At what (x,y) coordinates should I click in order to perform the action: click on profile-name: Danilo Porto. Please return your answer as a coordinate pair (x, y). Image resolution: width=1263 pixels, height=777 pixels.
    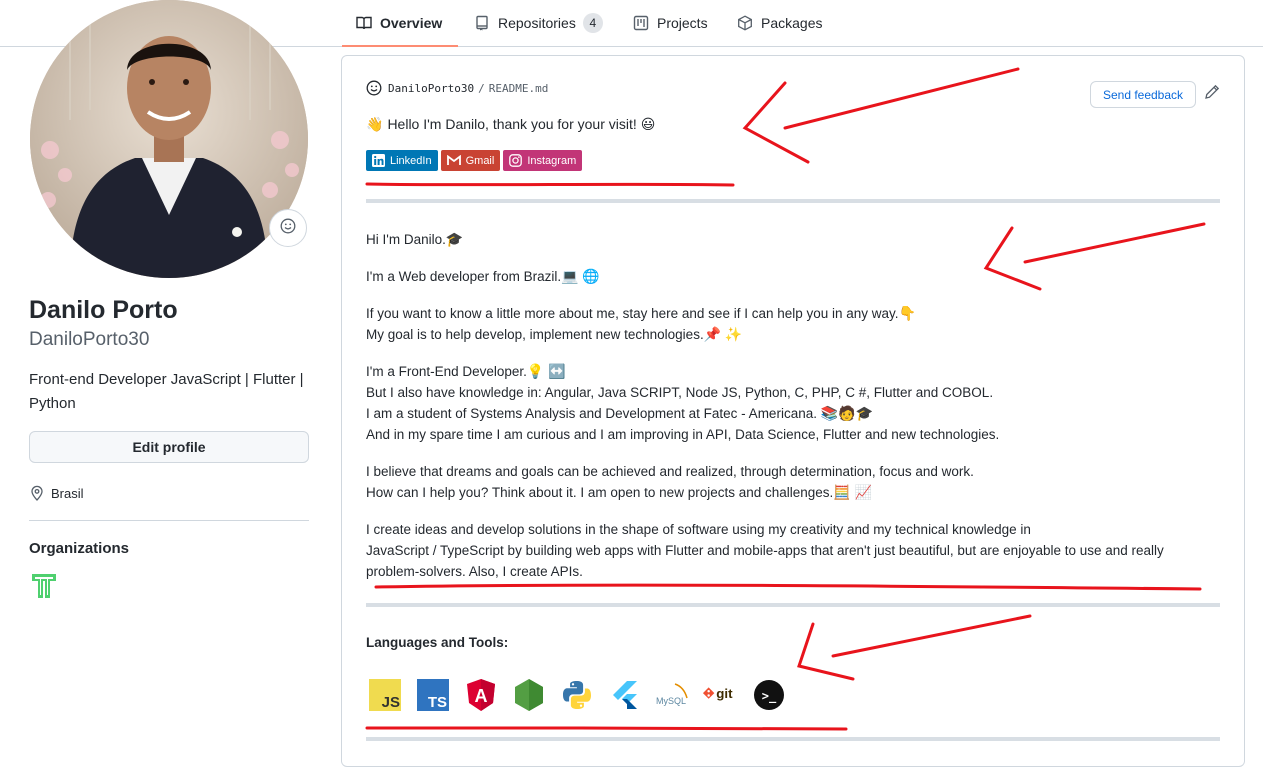
    Looking at the image, I should click on (103, 310).